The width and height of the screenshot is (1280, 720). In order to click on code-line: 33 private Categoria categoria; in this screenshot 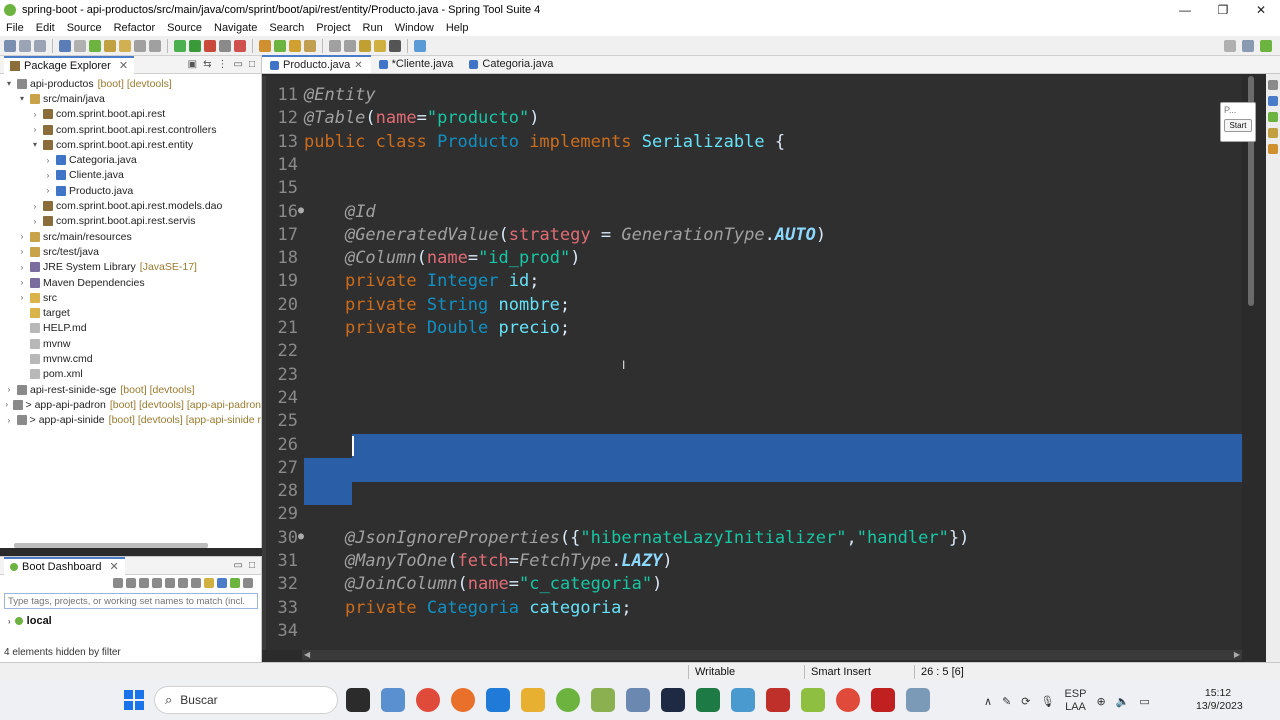, I will do `click(752, 608)`.